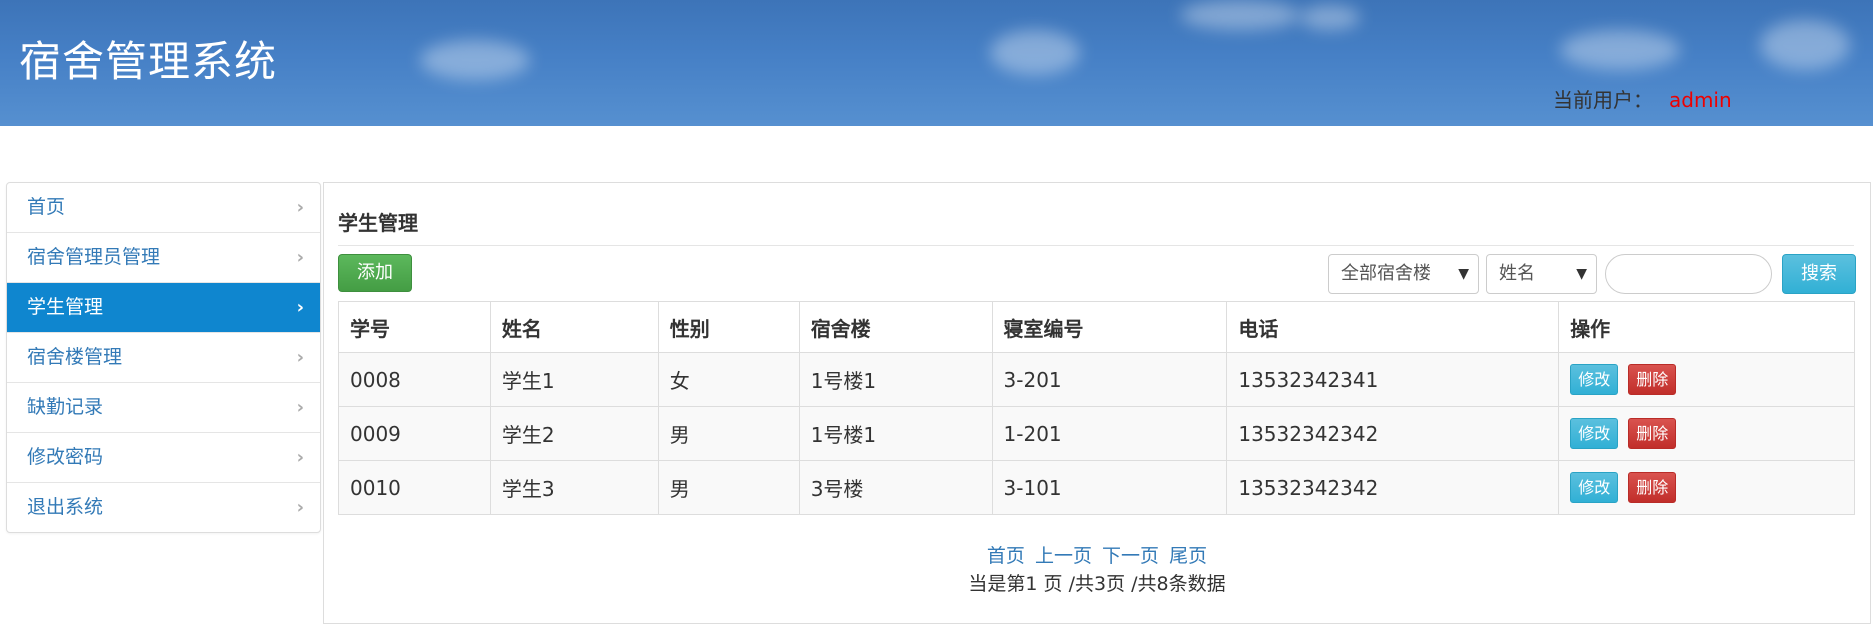 This screenshot has height=624, width=1873. What do you see at coordinates (1097, 554) in the screenshot?
I see `pagination: 首页 上一页 下一页 尾页` at bounding box center [1097, 554].